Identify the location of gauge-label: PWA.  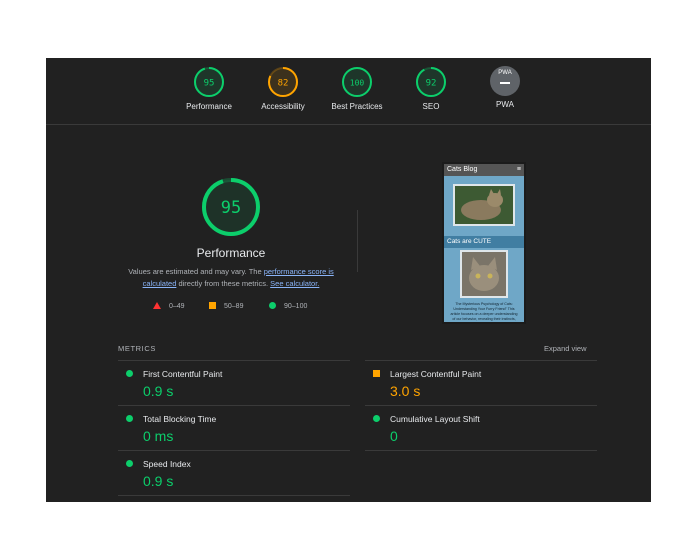
(505, 104).